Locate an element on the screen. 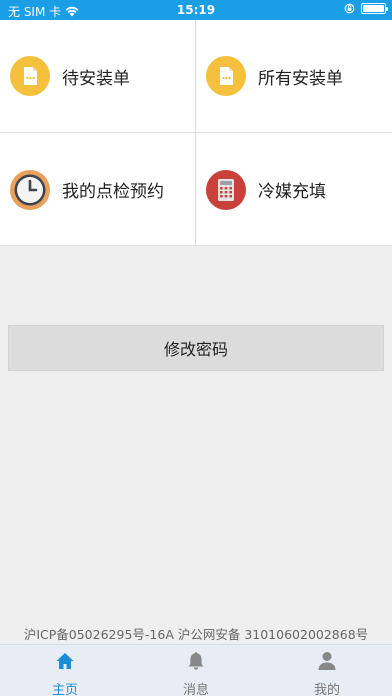  tab-messages: 消息 is located at coordinates (196, 670).